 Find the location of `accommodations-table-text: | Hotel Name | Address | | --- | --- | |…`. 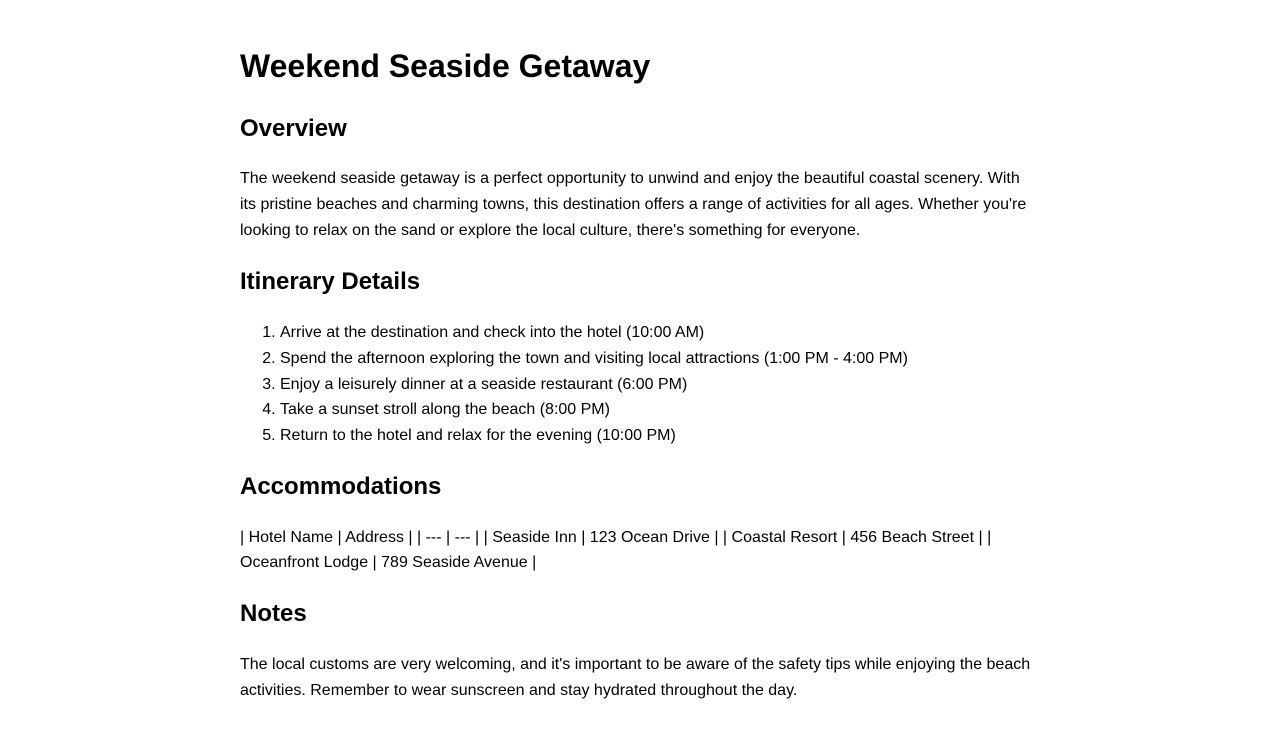

accommodations-table-text: | Hotel Name | Address | | --- | --- | |… is located at coordinates (616, 550).